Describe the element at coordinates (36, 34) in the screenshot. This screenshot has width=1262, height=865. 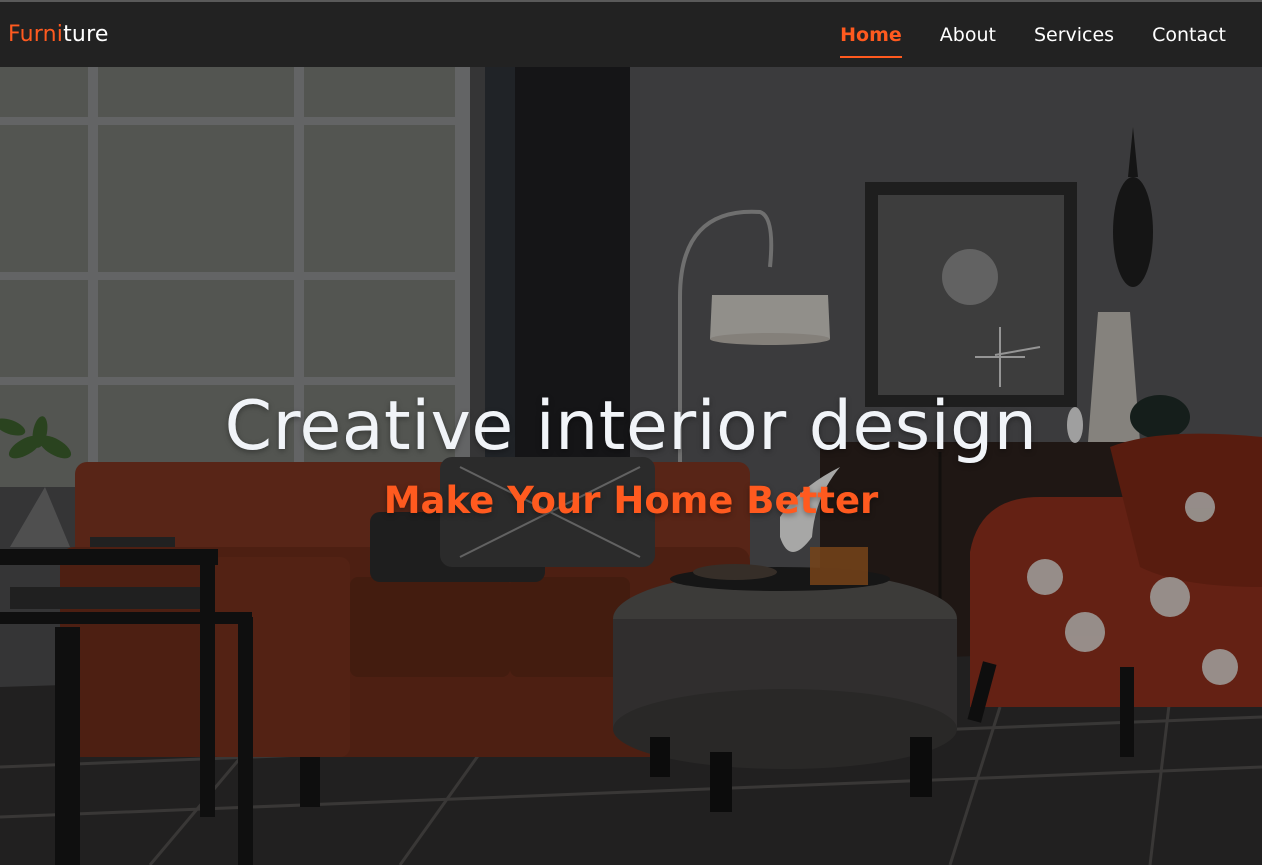
I see `brand-logo-accent: Furni` at that location.